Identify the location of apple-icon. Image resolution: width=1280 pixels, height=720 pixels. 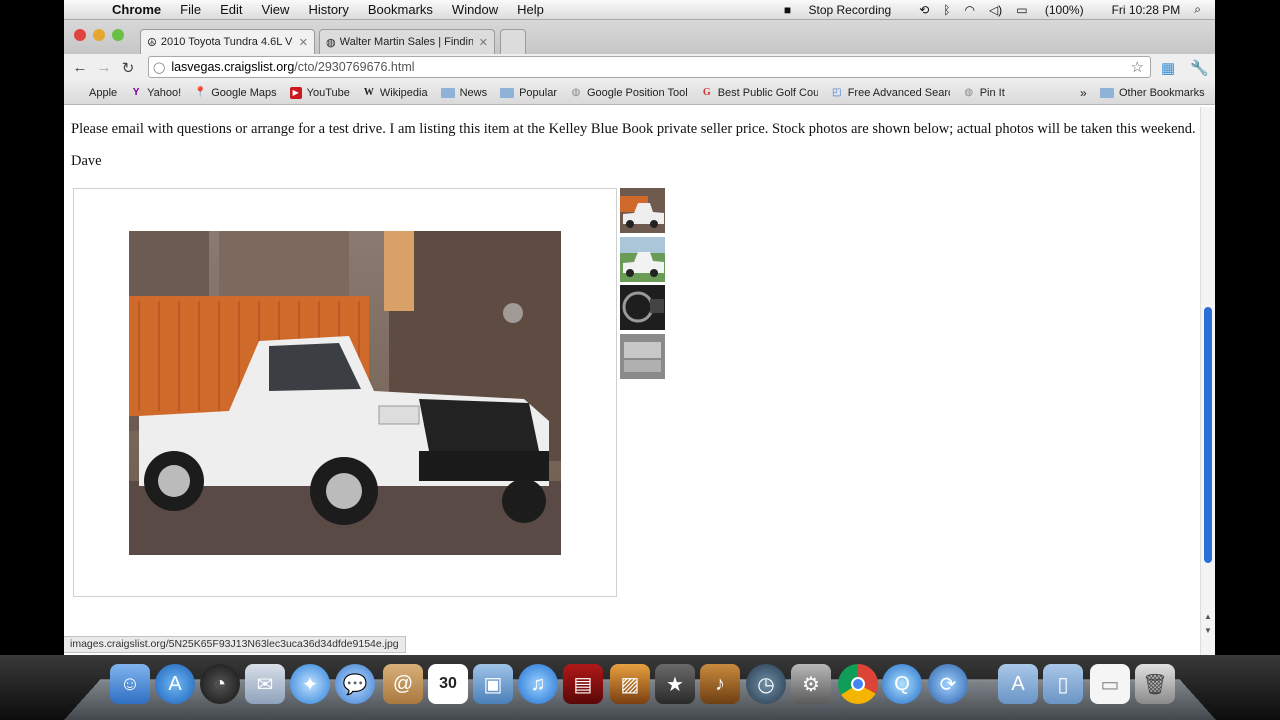
(78, 93).